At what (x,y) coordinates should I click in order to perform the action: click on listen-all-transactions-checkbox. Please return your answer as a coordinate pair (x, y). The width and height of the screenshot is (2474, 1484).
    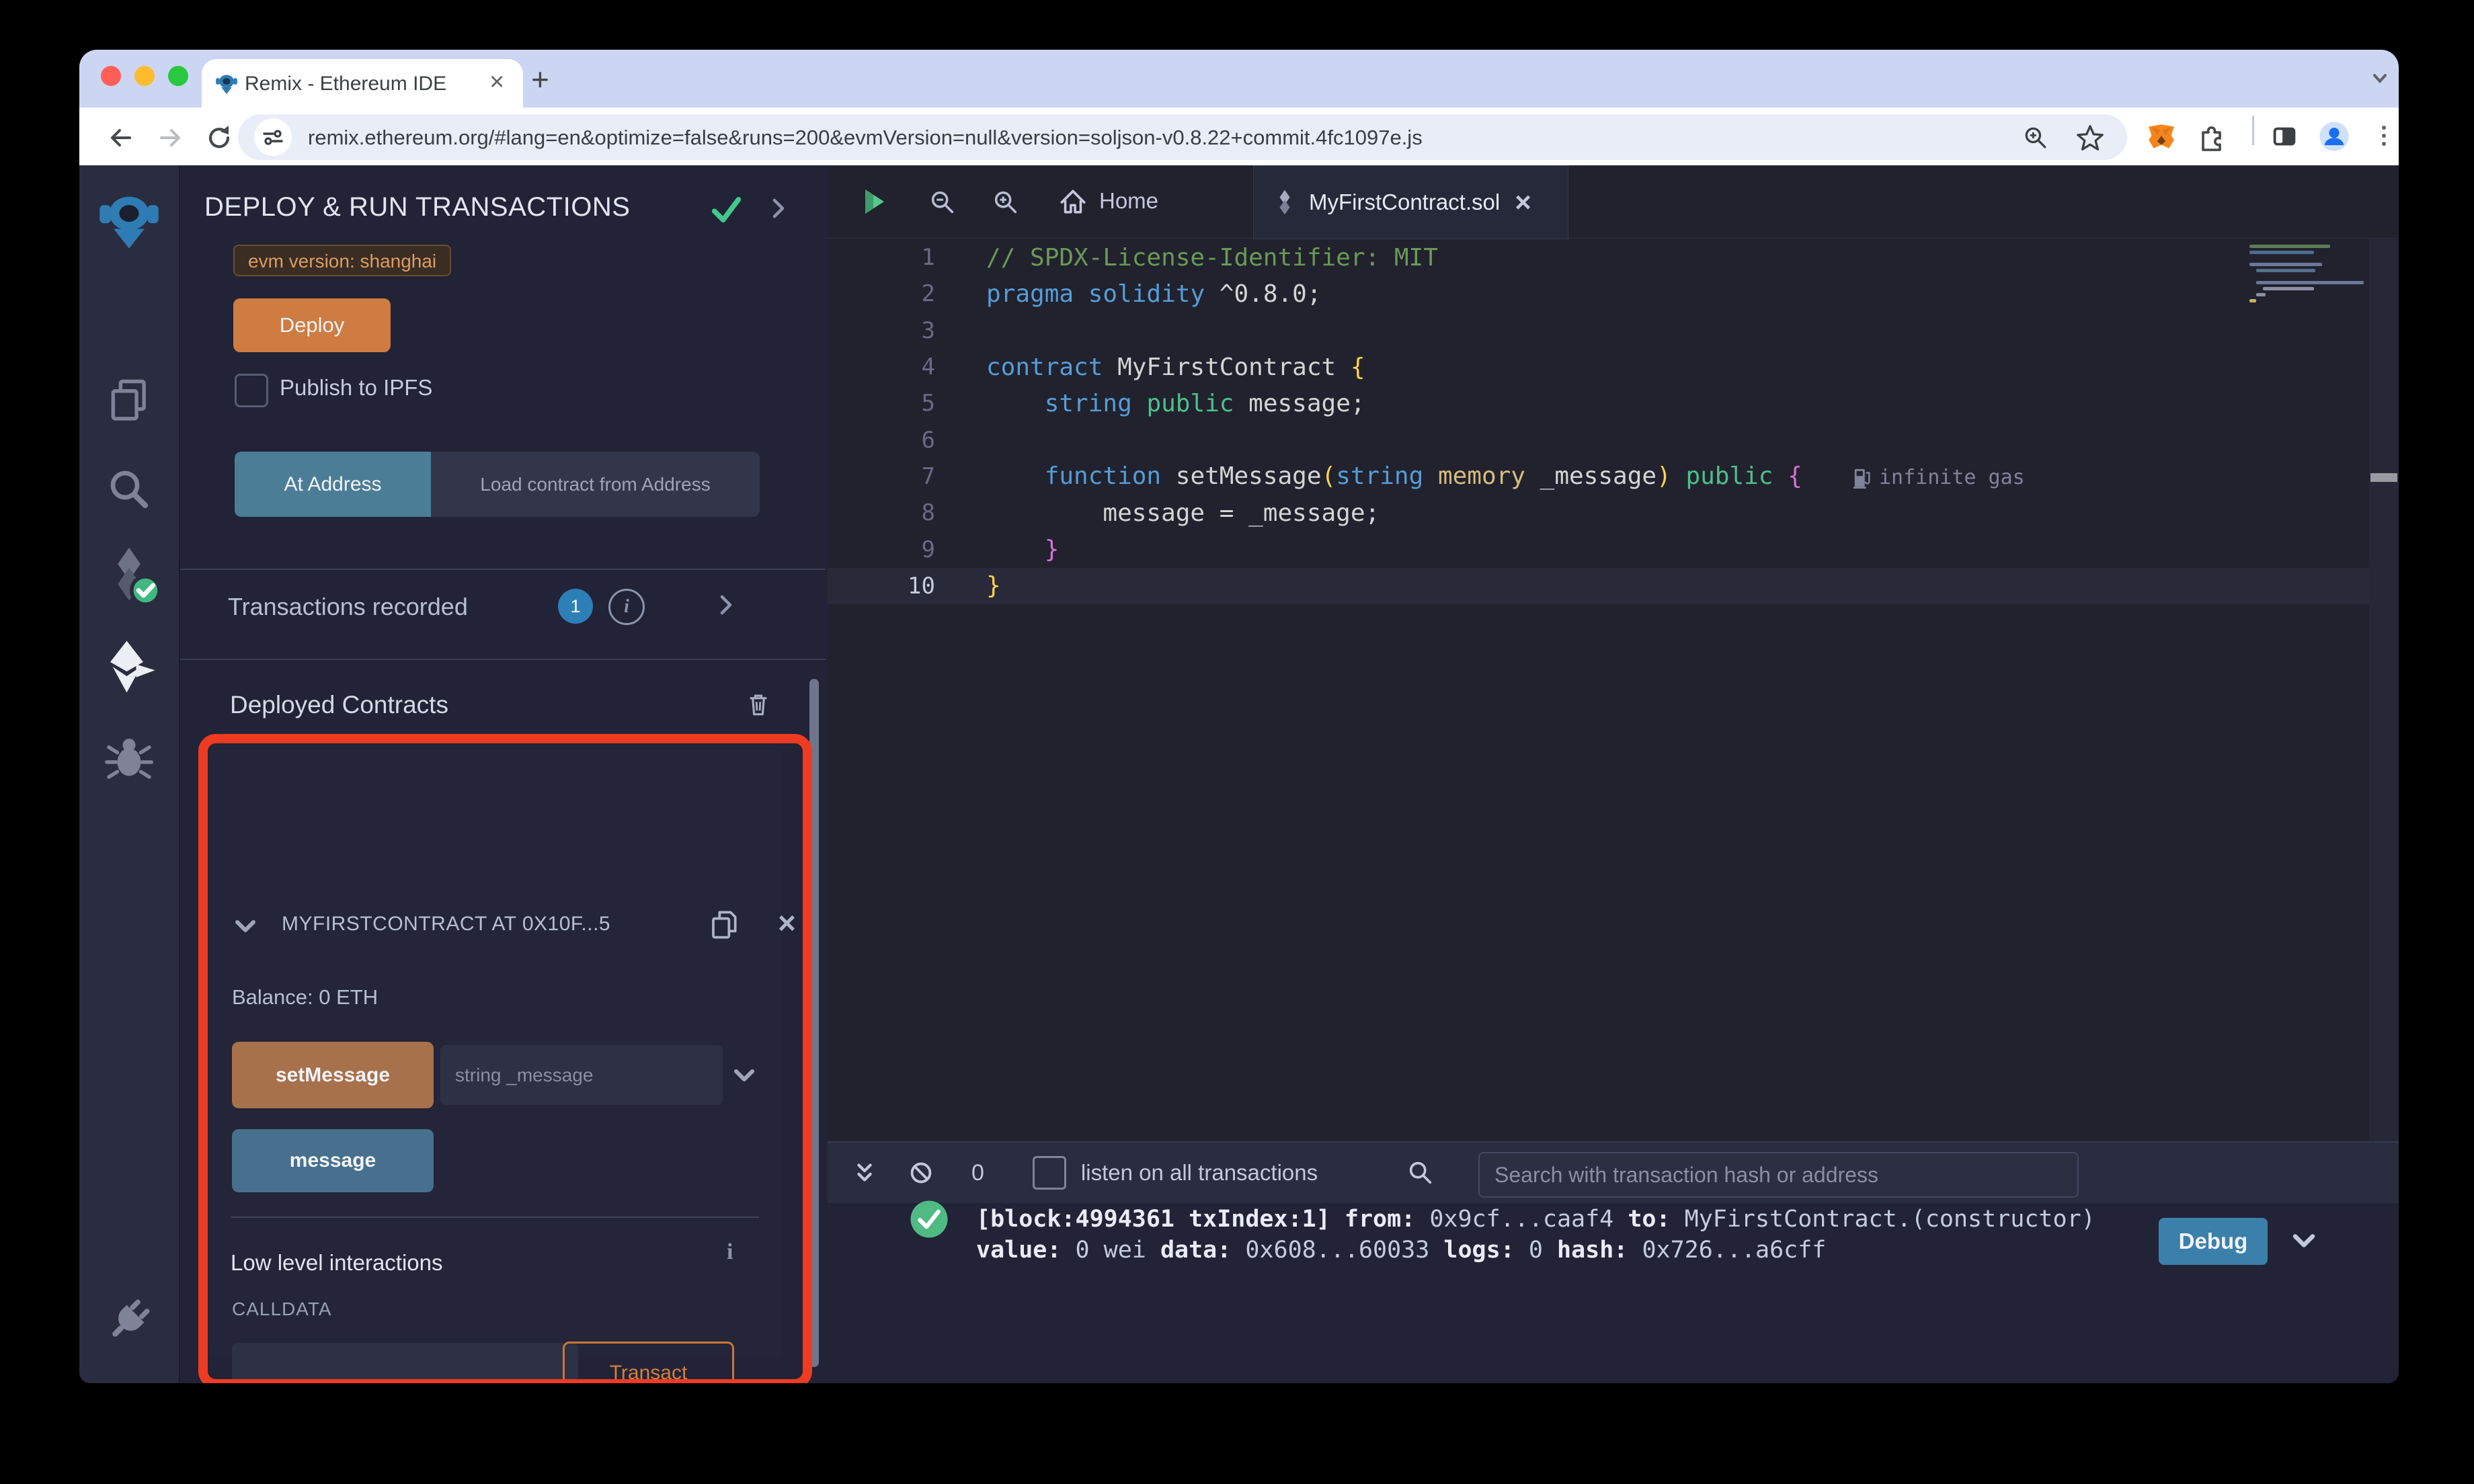
    Looking at the image, I should click on (1049, 1173).